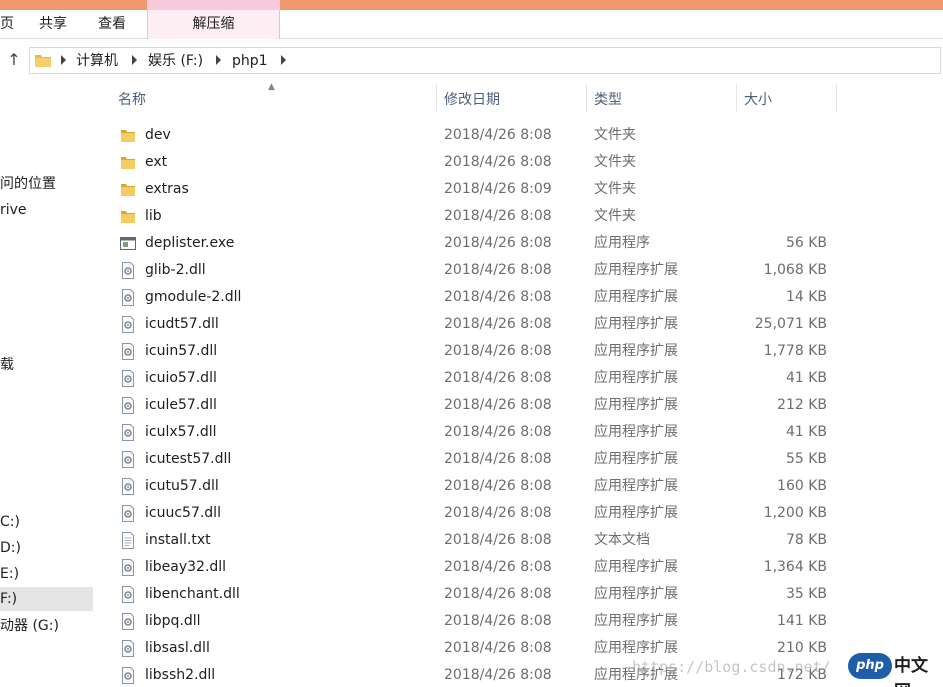  What do you see at coordinates (178, 540) in the screenshot?
I see `file-name: install.txt` at bounding box center [178, 540].